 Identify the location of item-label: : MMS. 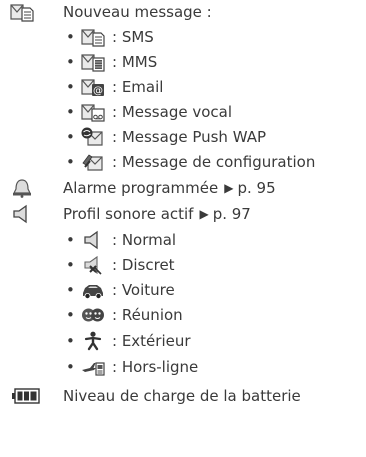
(135, 62).